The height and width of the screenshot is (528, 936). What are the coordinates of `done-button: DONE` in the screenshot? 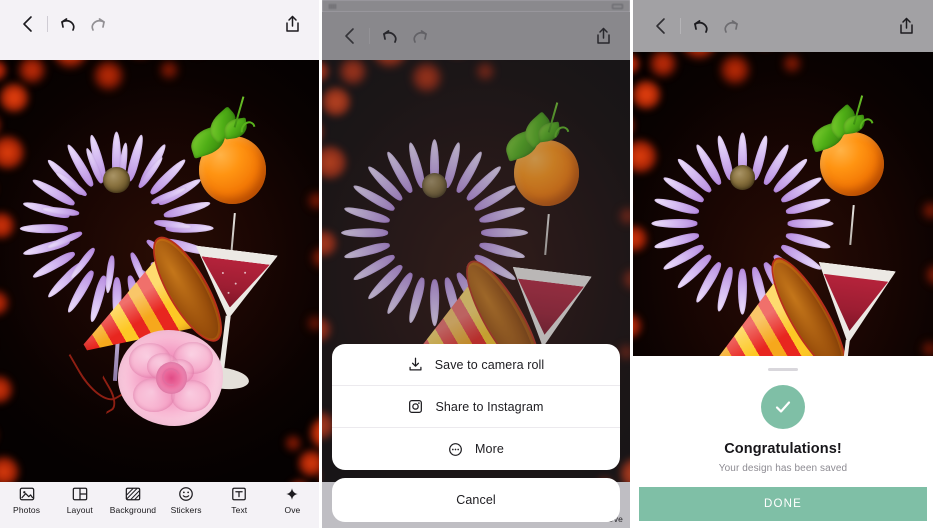 It's located at (783, 504).